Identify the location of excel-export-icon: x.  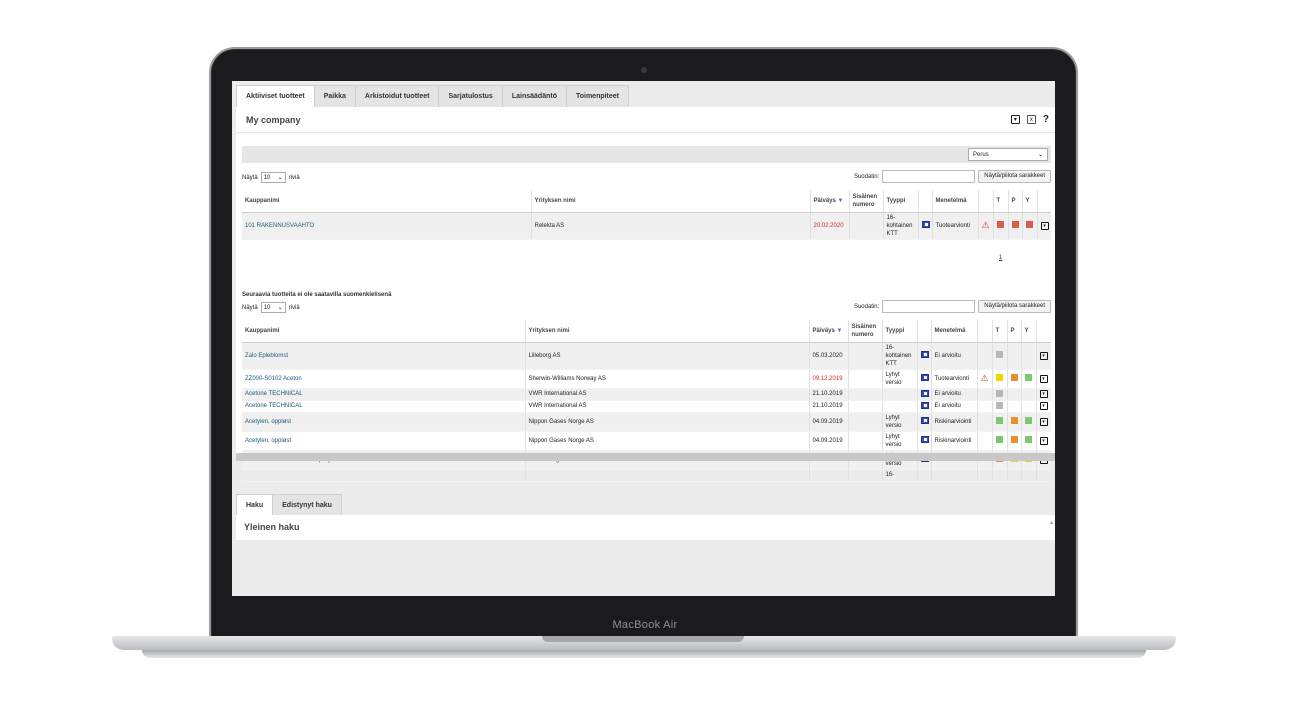
(1031, 119).